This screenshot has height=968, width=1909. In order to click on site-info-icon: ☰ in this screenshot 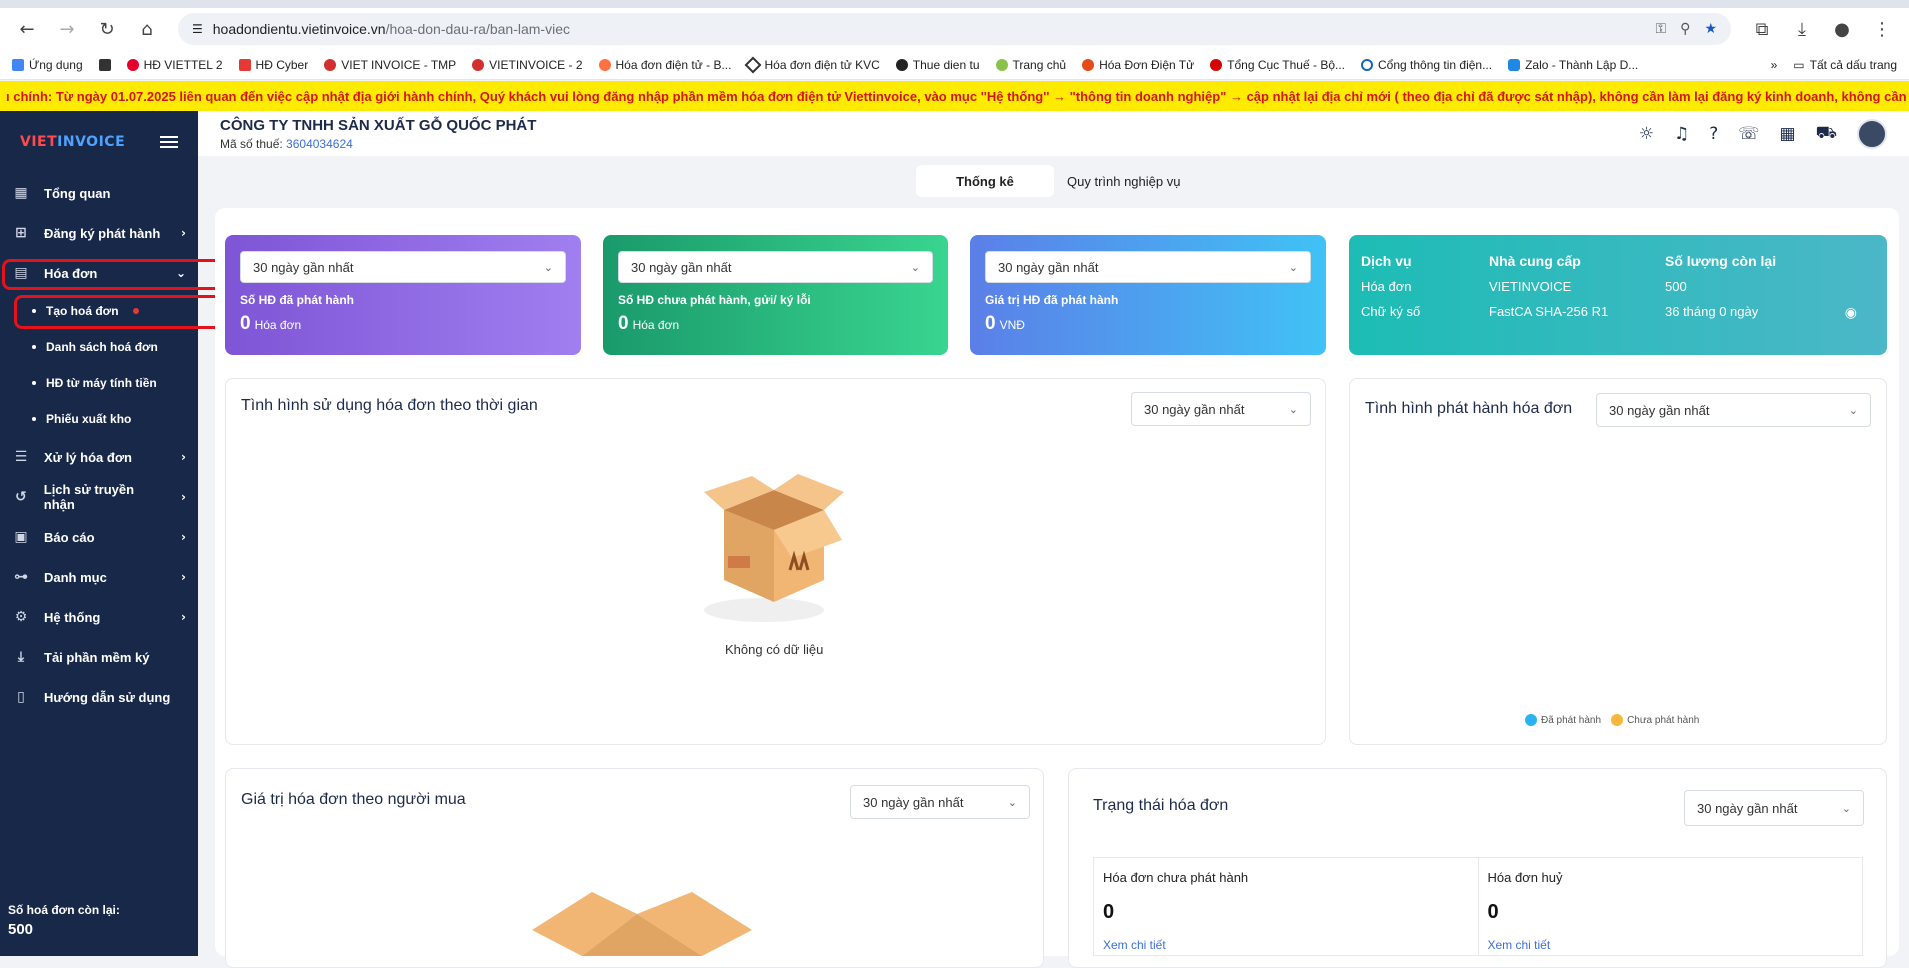, I will do `click(197, 29)`.